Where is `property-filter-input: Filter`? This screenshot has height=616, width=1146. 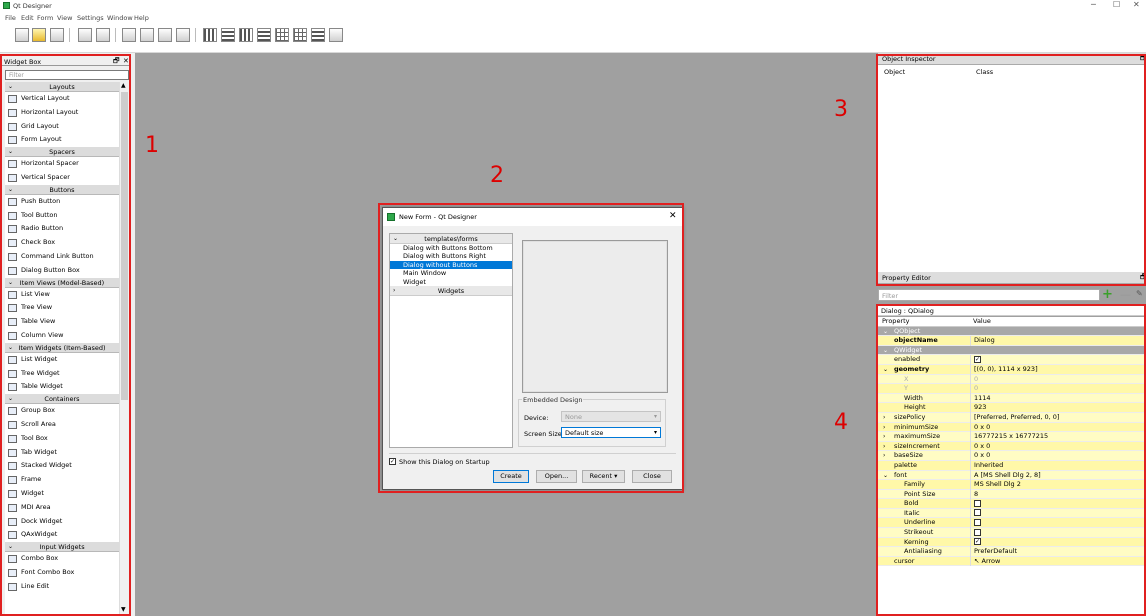
property-filter-input: Filter is located at coordinates (989, 295).